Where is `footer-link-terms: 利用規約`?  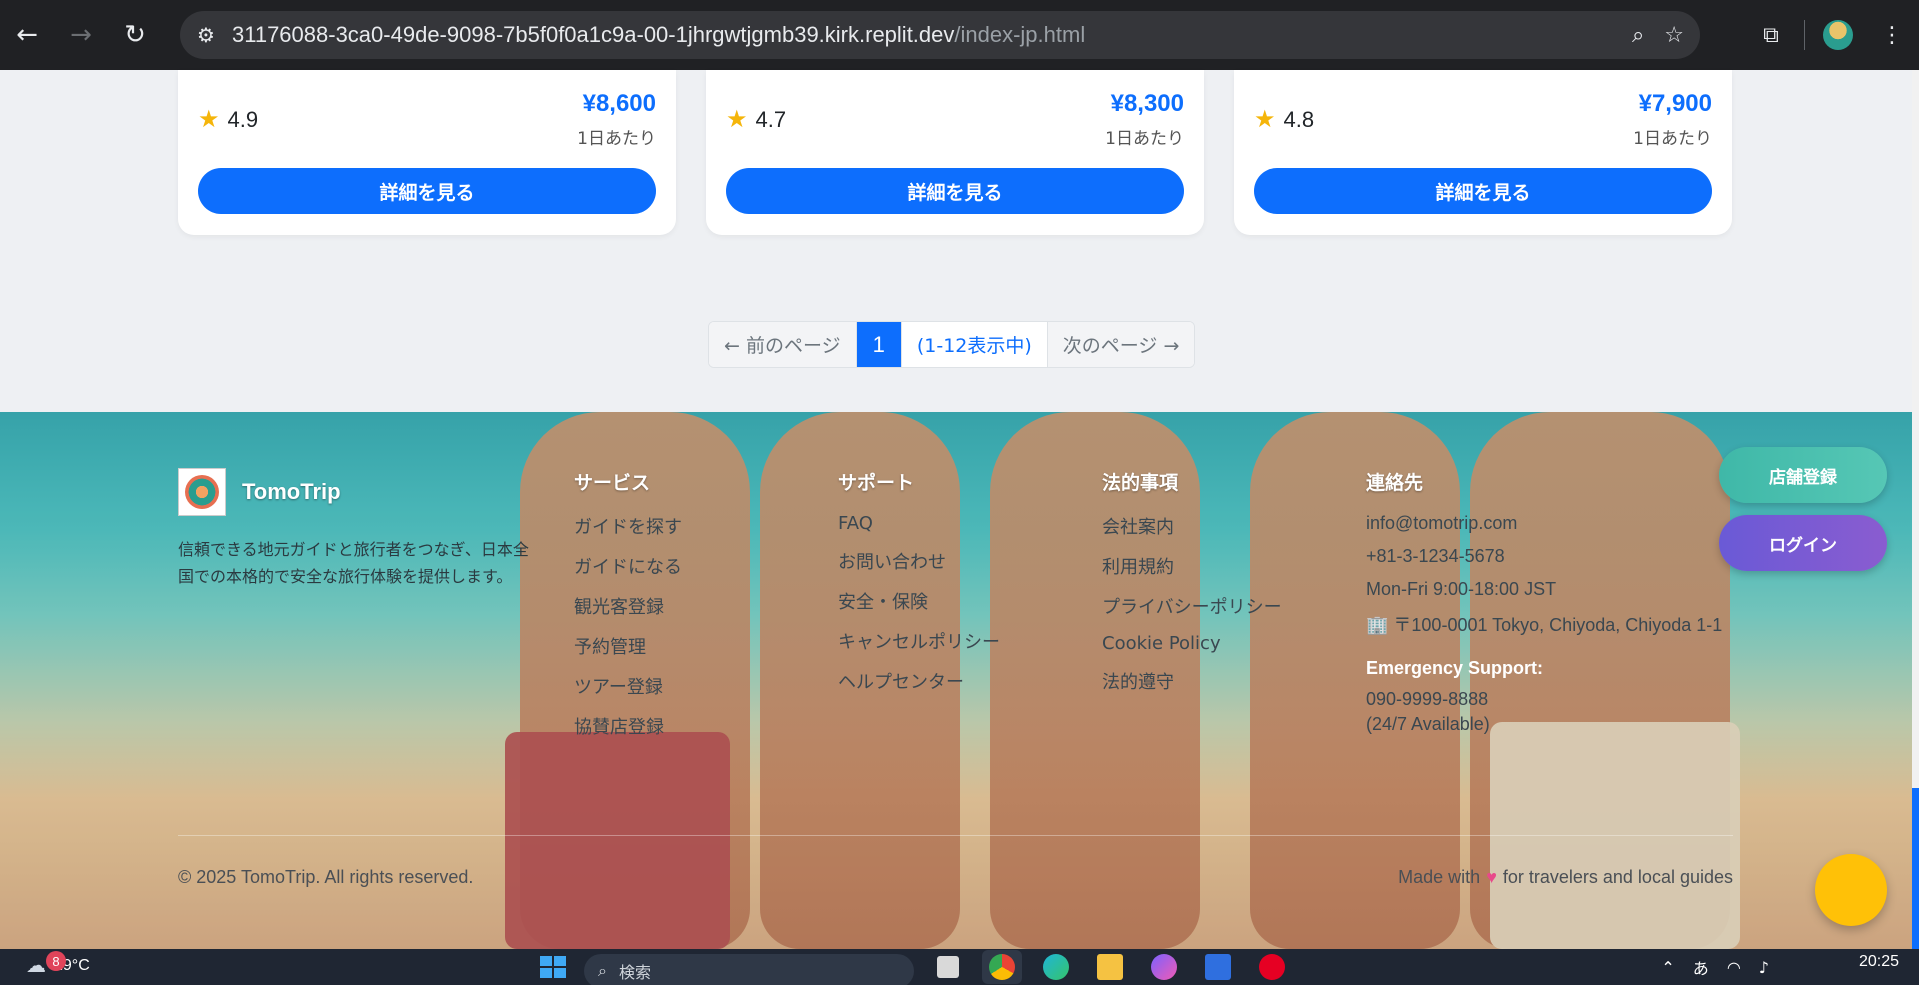
footer-link-terms: 利用規約 is located at coordinates (1192, 566).